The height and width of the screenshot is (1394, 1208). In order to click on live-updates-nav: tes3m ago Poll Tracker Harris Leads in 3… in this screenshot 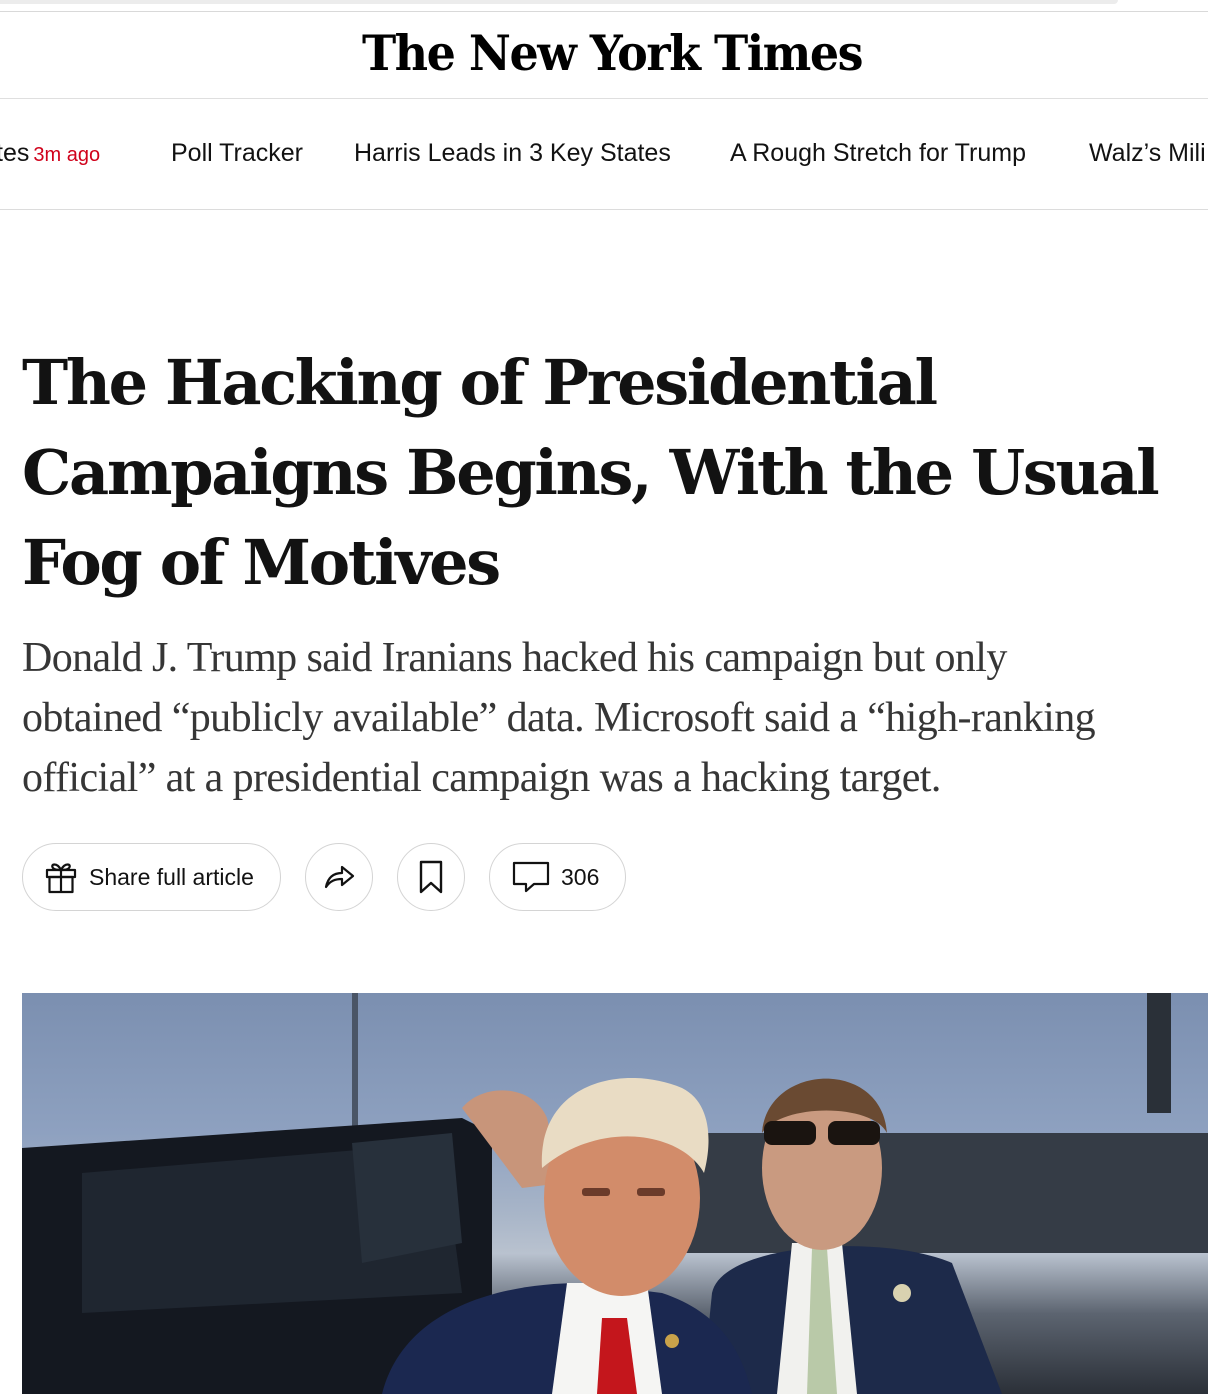, I will do `click(604, 154)`.